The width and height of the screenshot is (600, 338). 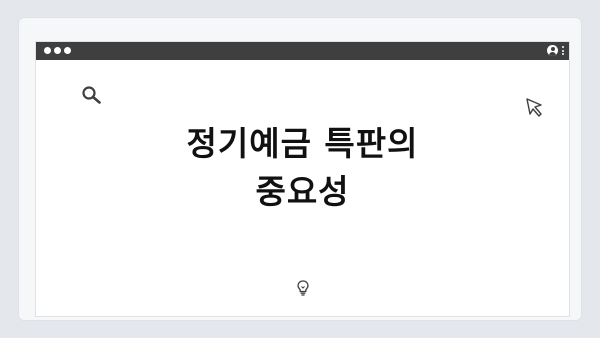 What do you see at coordinates (91, 95) in the screenshot?
I see `search-icon` at bounding box center [91, 95].